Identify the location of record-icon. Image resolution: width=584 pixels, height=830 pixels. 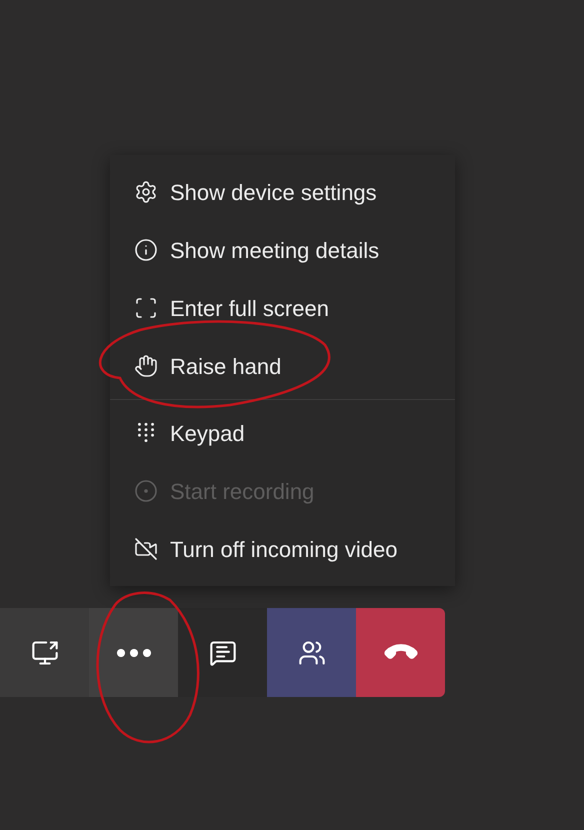
(146, 491).